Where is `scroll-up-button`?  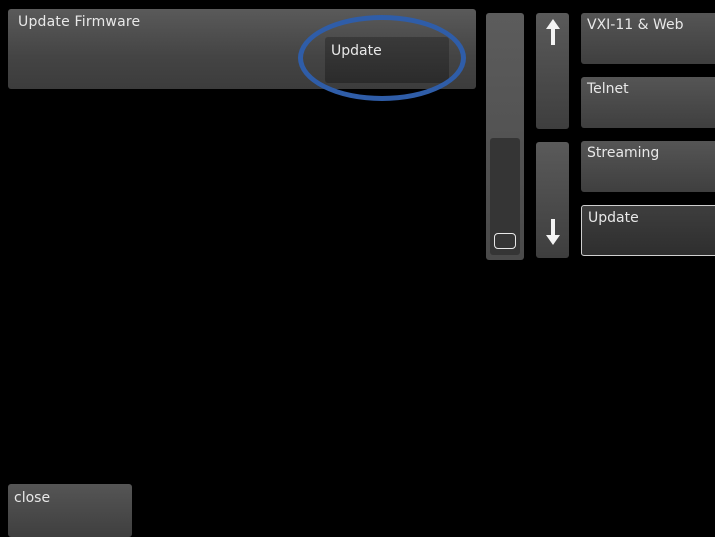 scroll-up-button is located at coordinates (552, 71).